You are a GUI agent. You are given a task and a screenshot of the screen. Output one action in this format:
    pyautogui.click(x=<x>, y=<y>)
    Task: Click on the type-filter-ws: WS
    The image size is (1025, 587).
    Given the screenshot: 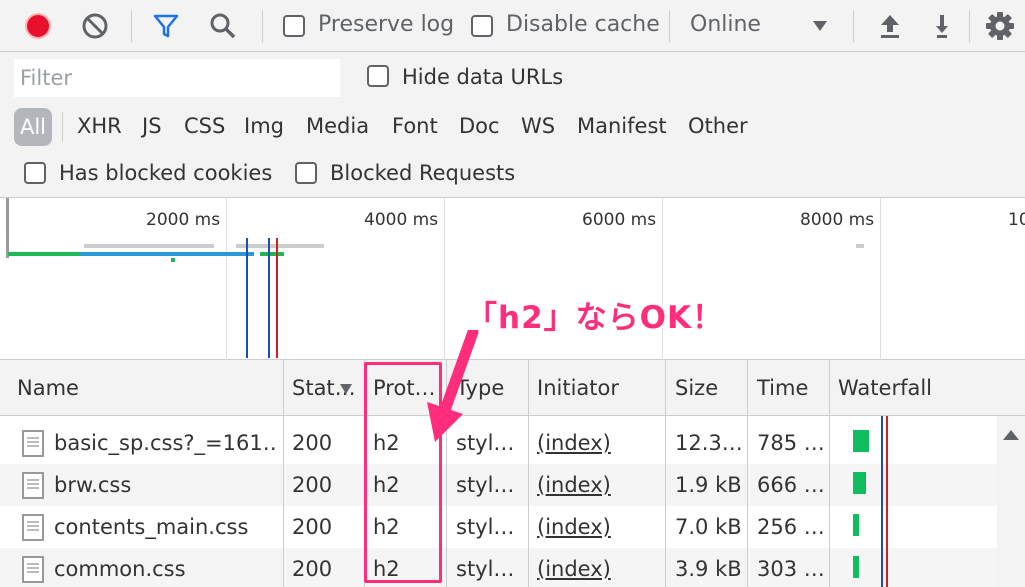 What is the action you would take?
    pyautogui.click(x=538, y=126)
    